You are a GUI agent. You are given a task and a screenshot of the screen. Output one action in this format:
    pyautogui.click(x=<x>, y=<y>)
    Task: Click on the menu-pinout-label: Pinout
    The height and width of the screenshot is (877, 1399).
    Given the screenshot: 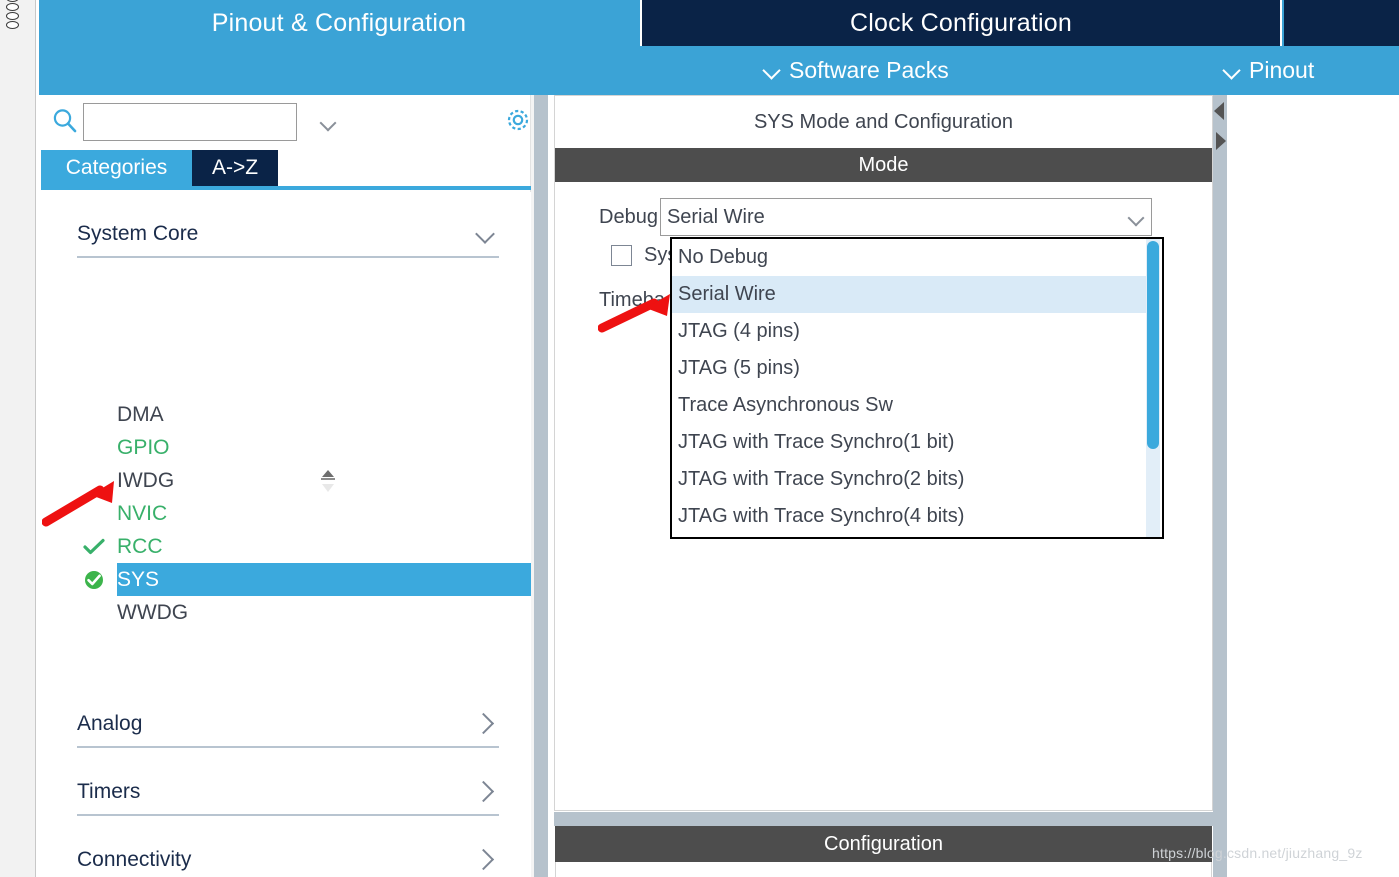 What is the action you would take?
    pyautogui.click(x=1282, y=69)
    